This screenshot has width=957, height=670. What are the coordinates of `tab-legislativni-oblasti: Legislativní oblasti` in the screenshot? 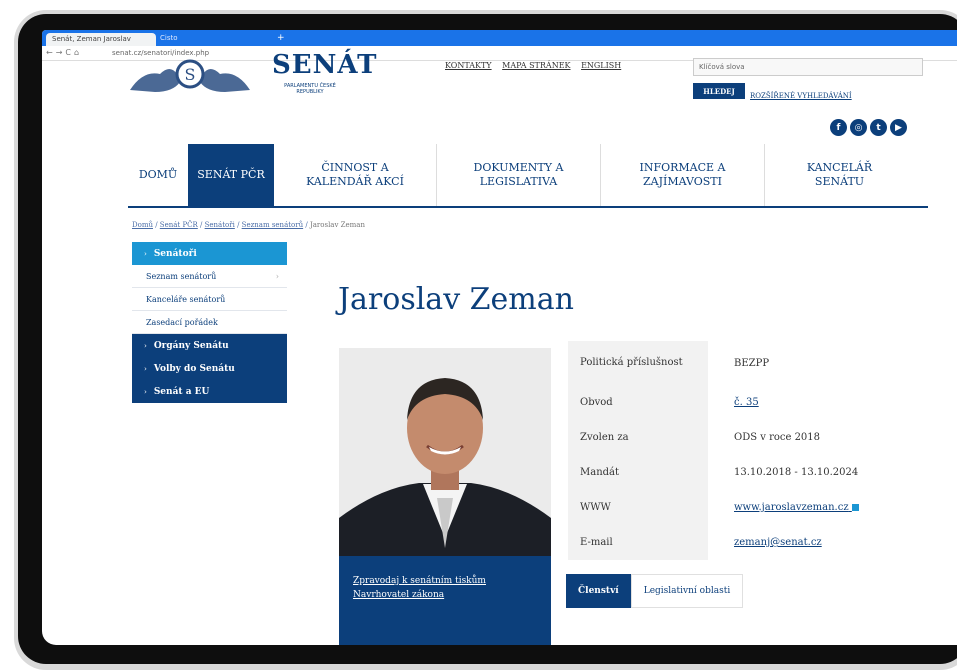 It's located at (687, 591).